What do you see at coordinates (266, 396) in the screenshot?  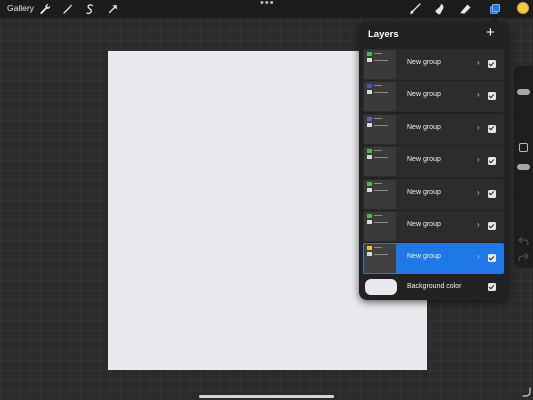 I see `home-indicator` at bounding box center [266, 396].